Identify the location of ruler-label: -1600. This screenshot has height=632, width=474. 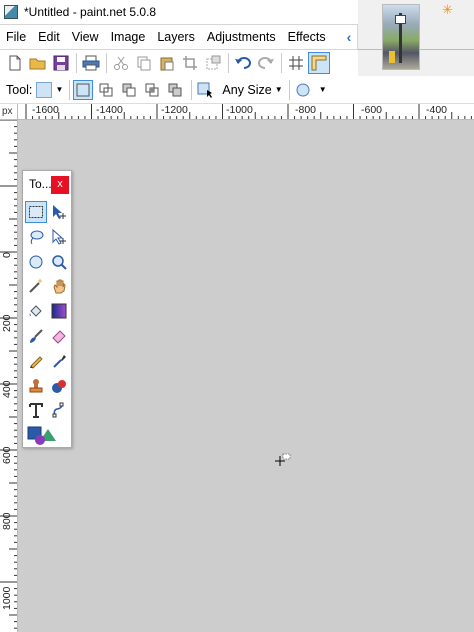
(45, 110).